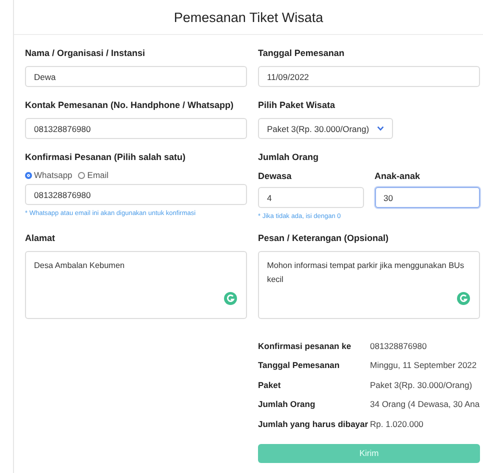  What do you see at coordinates (98, 175) in the screenshot?
I see `radio-label: Email` at bounding box center [98, 175].